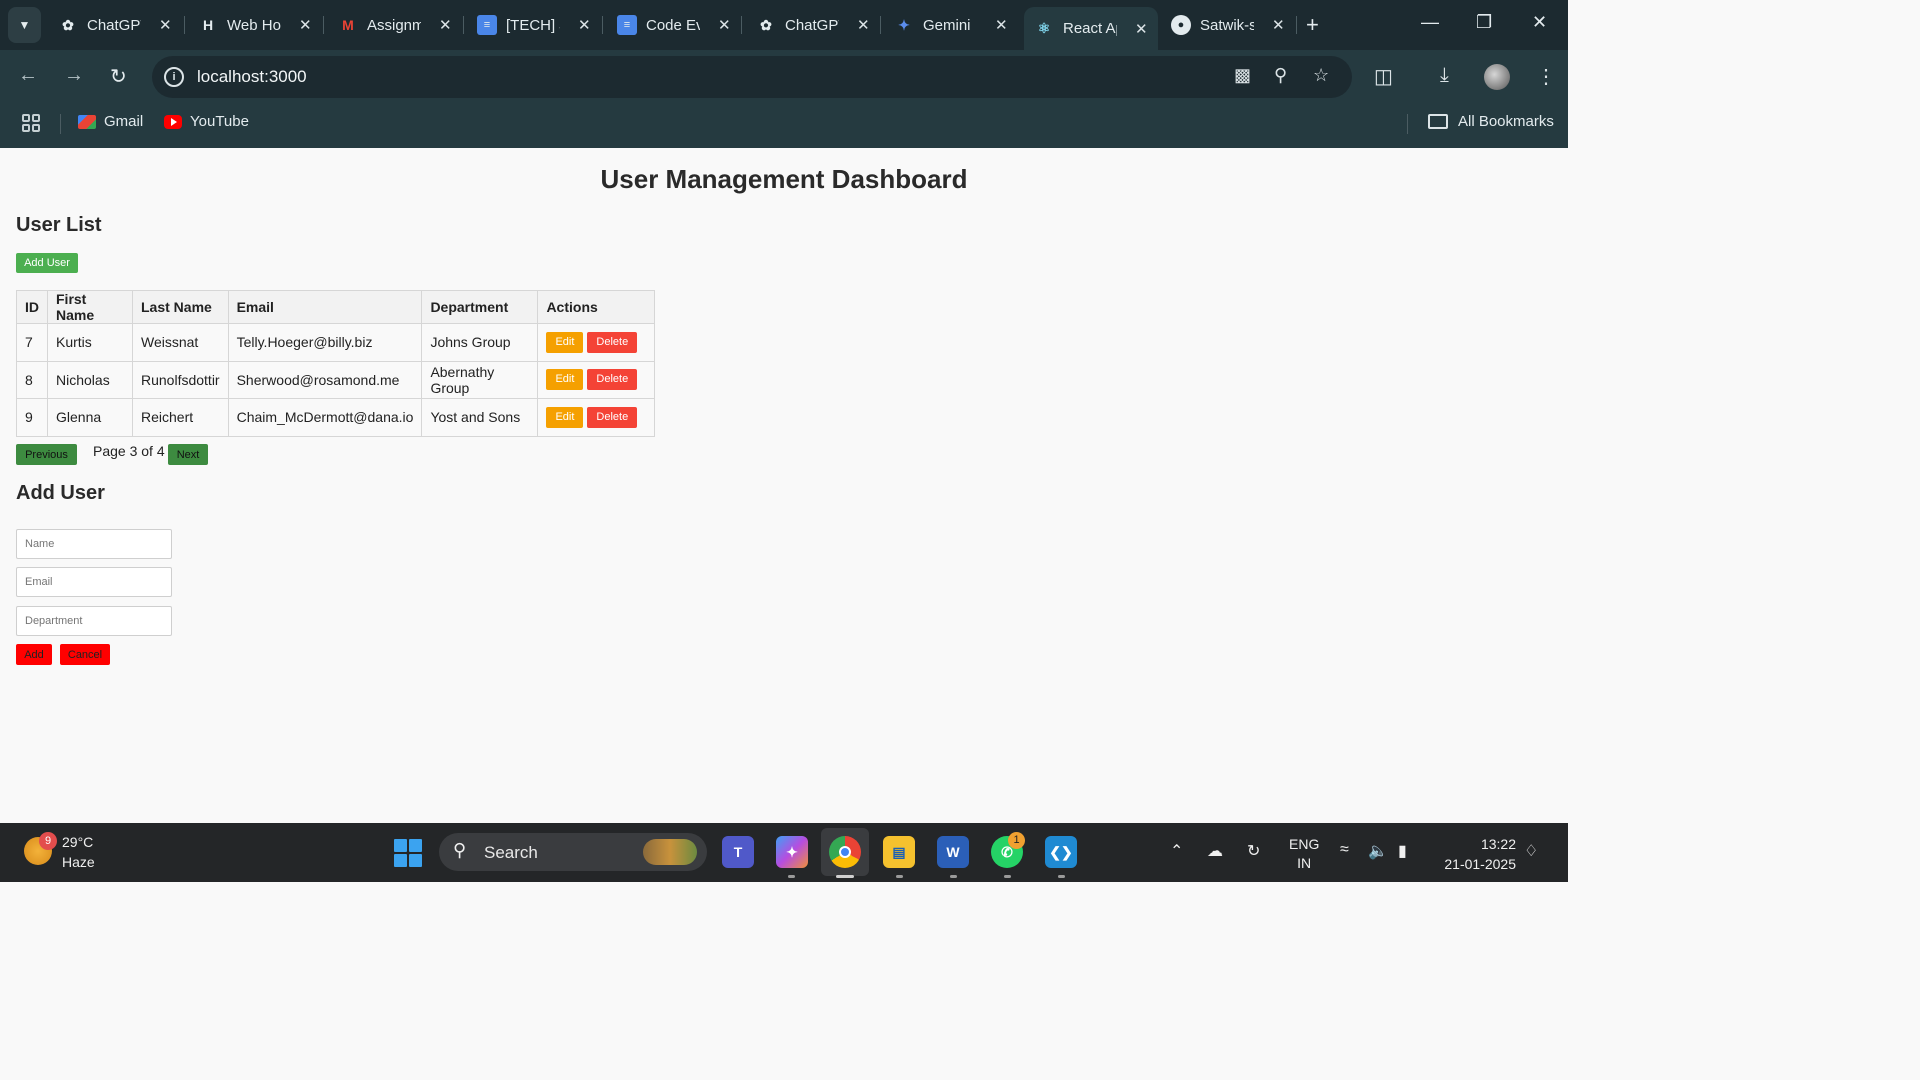 Image resolution: width=1920 pixels, height=1080 pixels. I want to click on tab-chatgpt-1: ✿ ChatGPT ✕, so click(115, 25).